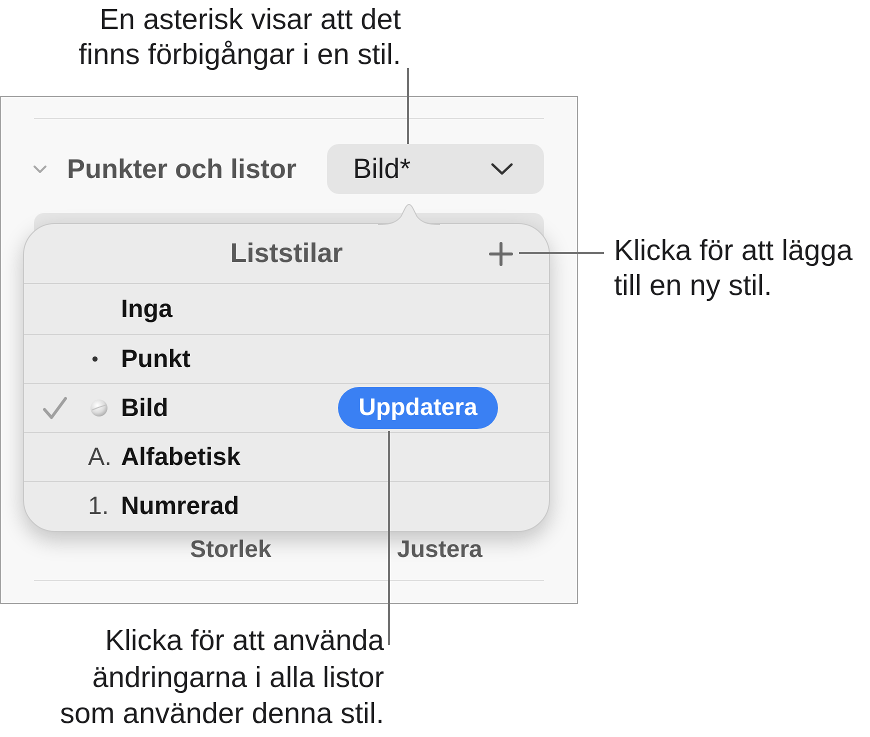 The height and width of the screenshot is (737, 870). What do you see at coordinates (231, 550) in the screenshot?
I see `control-label: Storlek` at bounding box center [231, 550].